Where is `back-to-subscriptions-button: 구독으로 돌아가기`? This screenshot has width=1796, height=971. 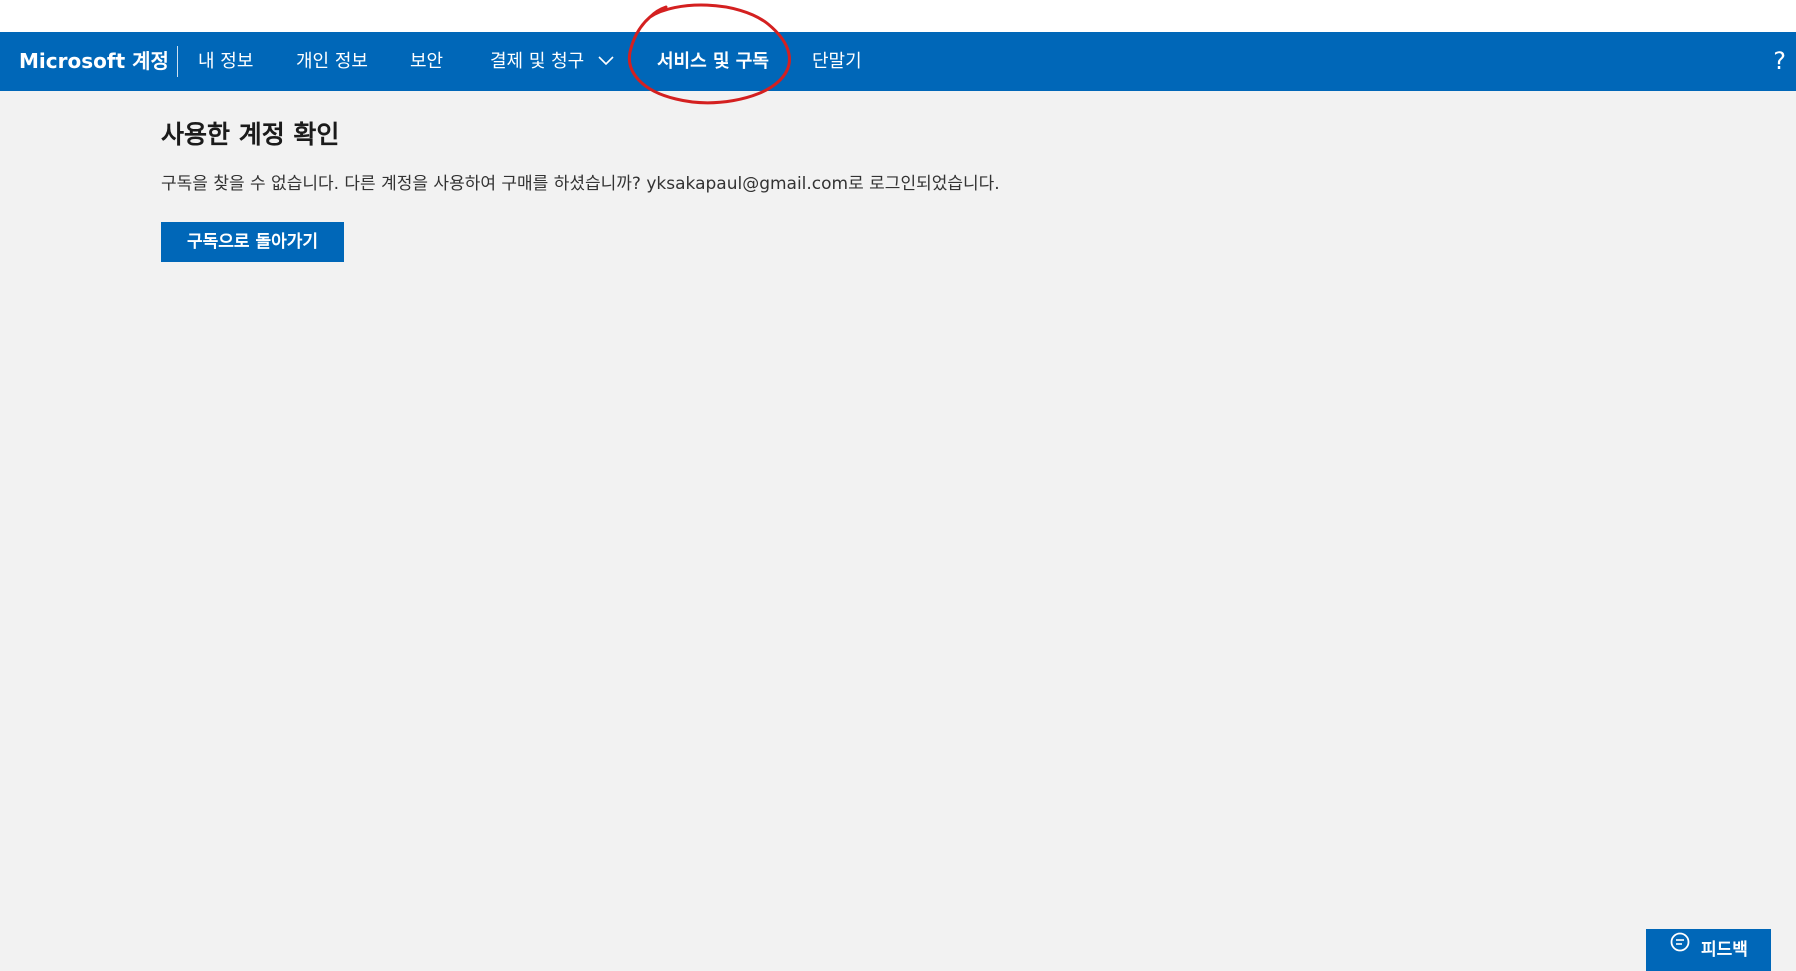 back-to-subscriptions-button: 구독으로 돌아가기 is located at coordinates (253, 242).